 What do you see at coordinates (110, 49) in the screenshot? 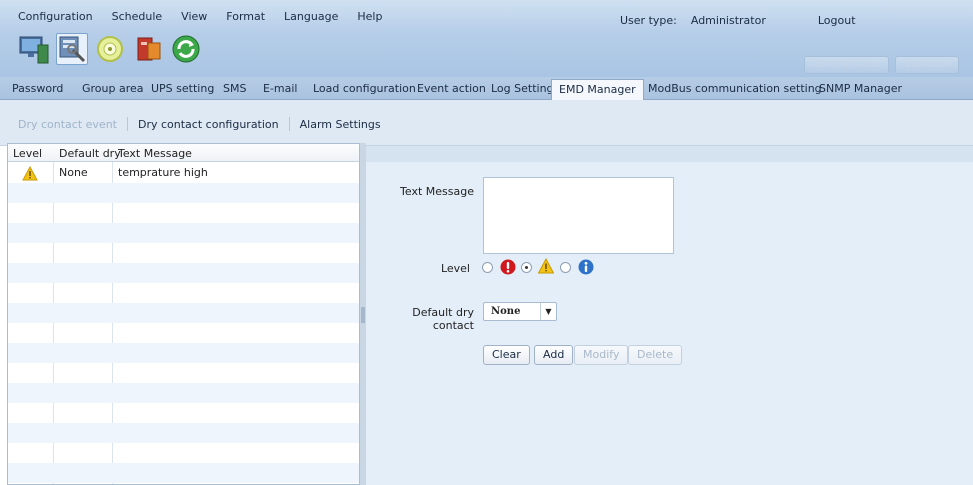
I see `disc-icon` at bounding box center [110, 49].